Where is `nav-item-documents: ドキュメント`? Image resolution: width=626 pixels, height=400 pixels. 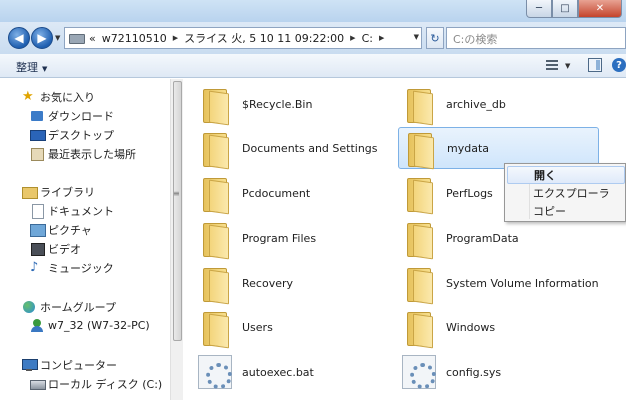
nav-item-documents: ドキュメント is located at coordinates (72, 210).